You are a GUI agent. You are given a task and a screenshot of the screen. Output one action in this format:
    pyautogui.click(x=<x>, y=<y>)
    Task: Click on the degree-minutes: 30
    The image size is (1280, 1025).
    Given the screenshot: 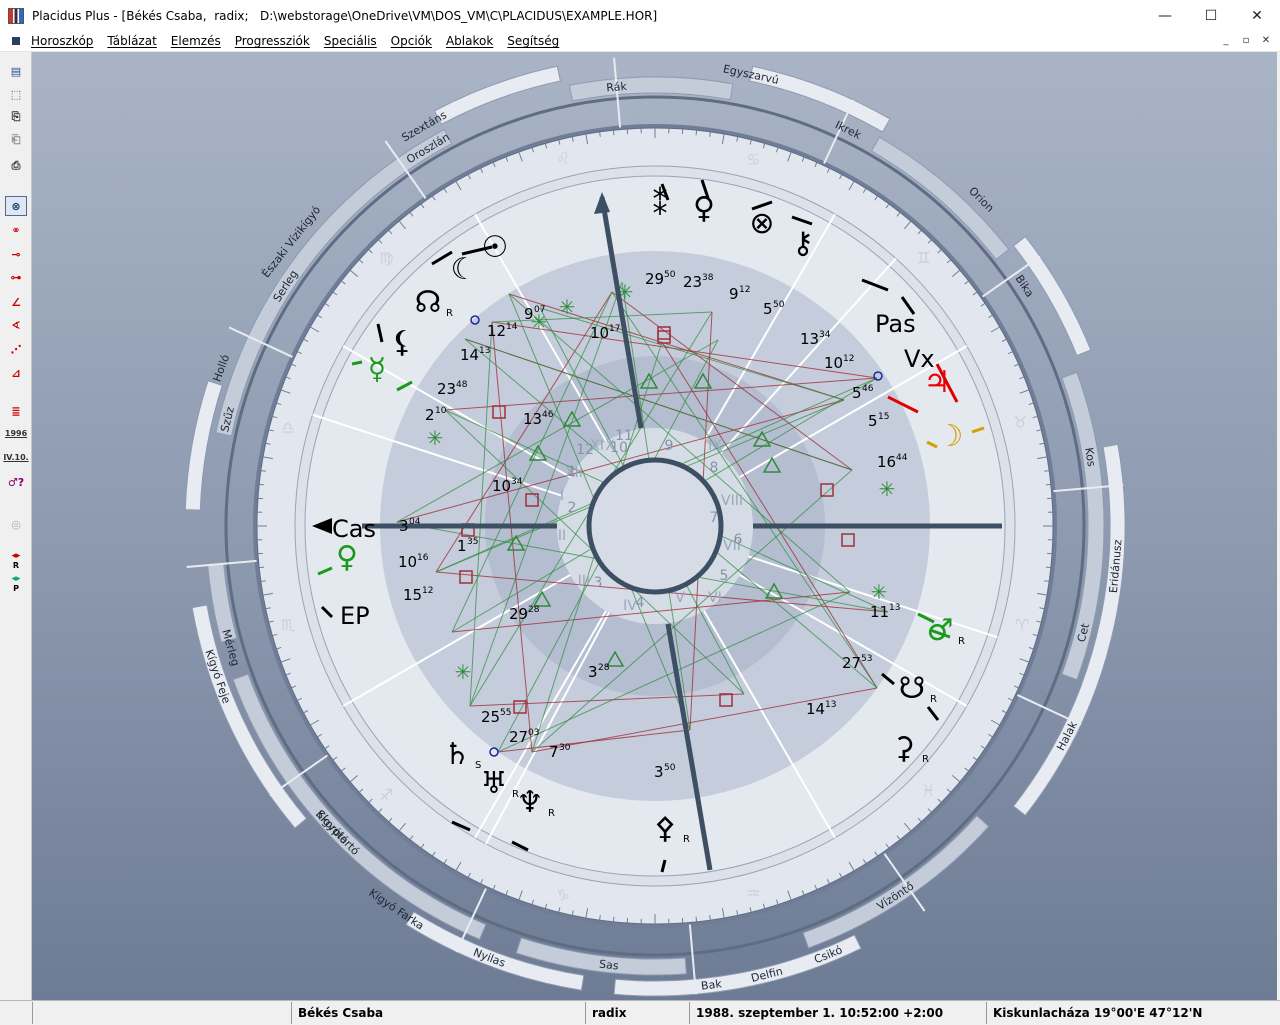 What is the action you would take?
    pyautogui.click(x=565, y=748)
    